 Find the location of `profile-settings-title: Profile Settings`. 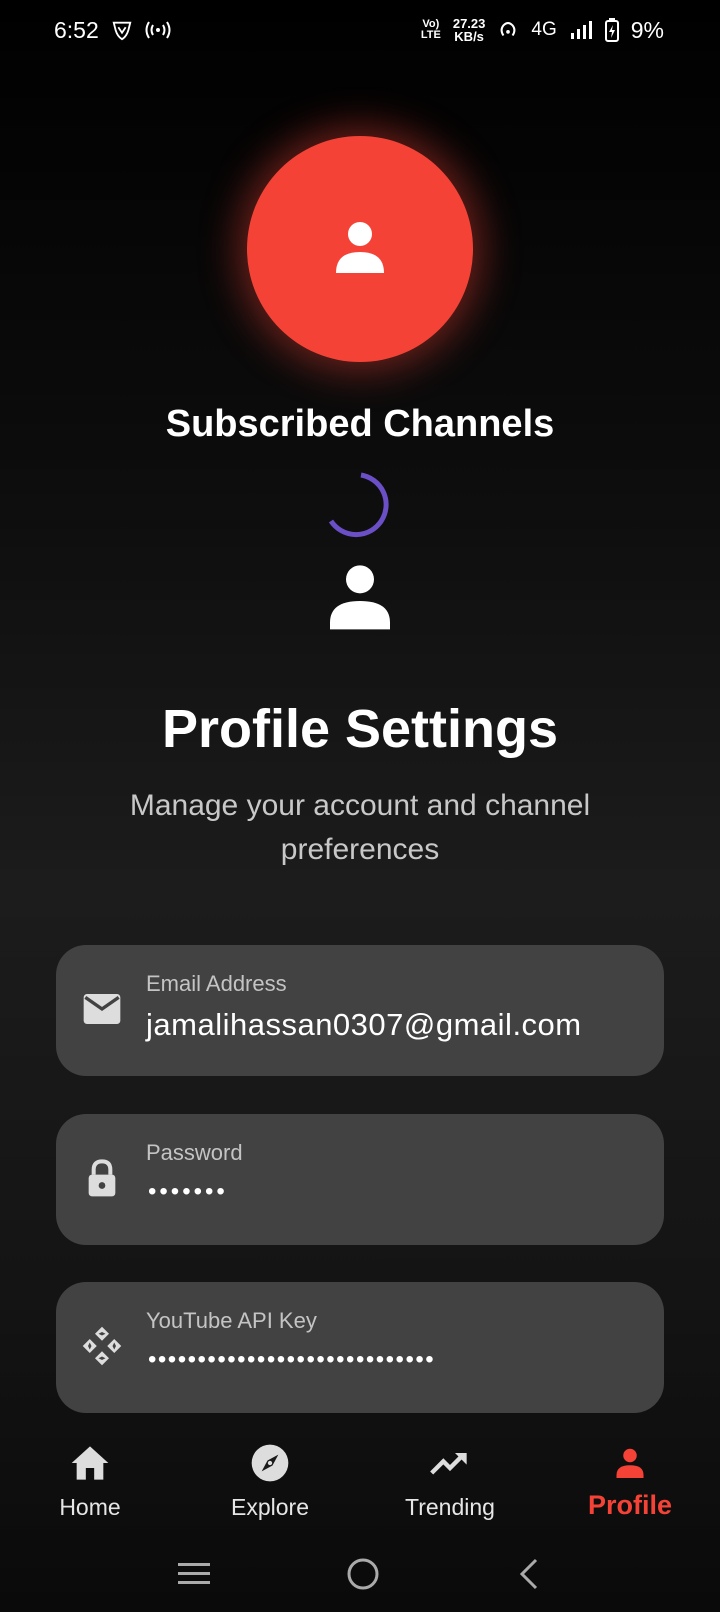

profile-settings-title: Profile Settings is located at coordinates (360, 729).